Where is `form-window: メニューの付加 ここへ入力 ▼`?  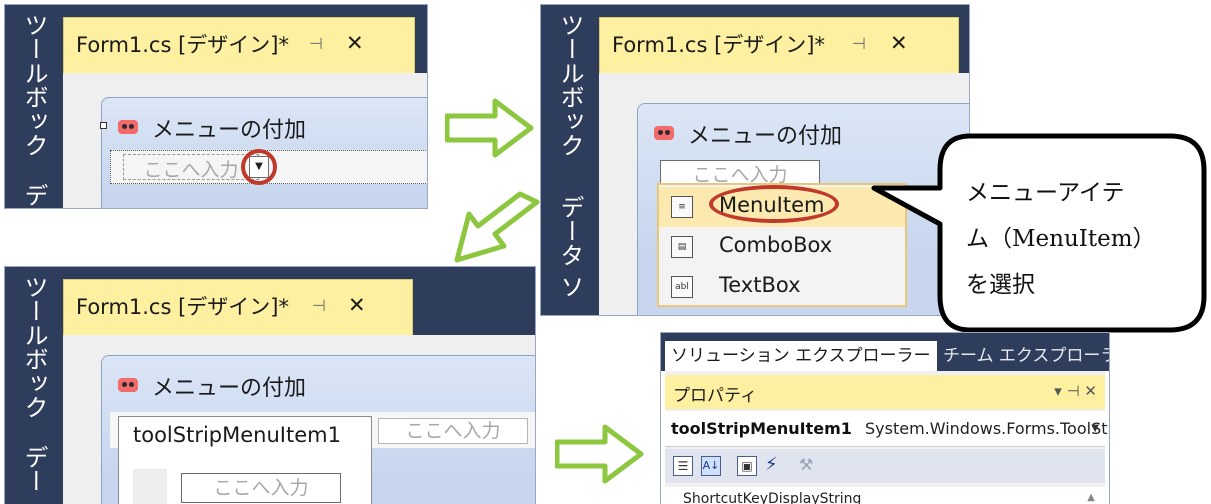 form-window: メニューの付加 ここへ入力 ▼ is located at coordinates (264, 152).